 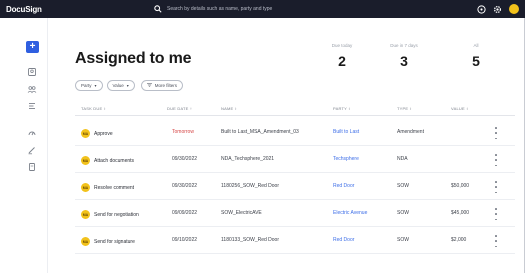 I want to click on stat-due-today: Due today 2, so click(x=342, y=56).